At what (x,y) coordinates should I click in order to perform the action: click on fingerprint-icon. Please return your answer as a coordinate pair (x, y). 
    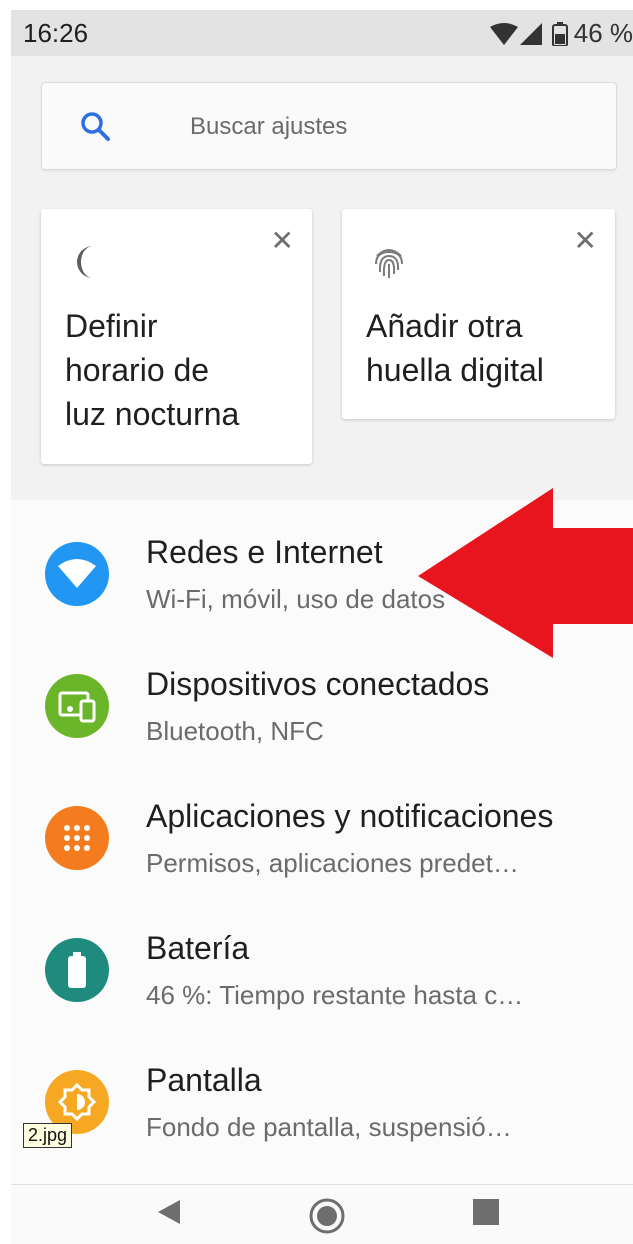
    Looking at the image, I should click on (389, 263).